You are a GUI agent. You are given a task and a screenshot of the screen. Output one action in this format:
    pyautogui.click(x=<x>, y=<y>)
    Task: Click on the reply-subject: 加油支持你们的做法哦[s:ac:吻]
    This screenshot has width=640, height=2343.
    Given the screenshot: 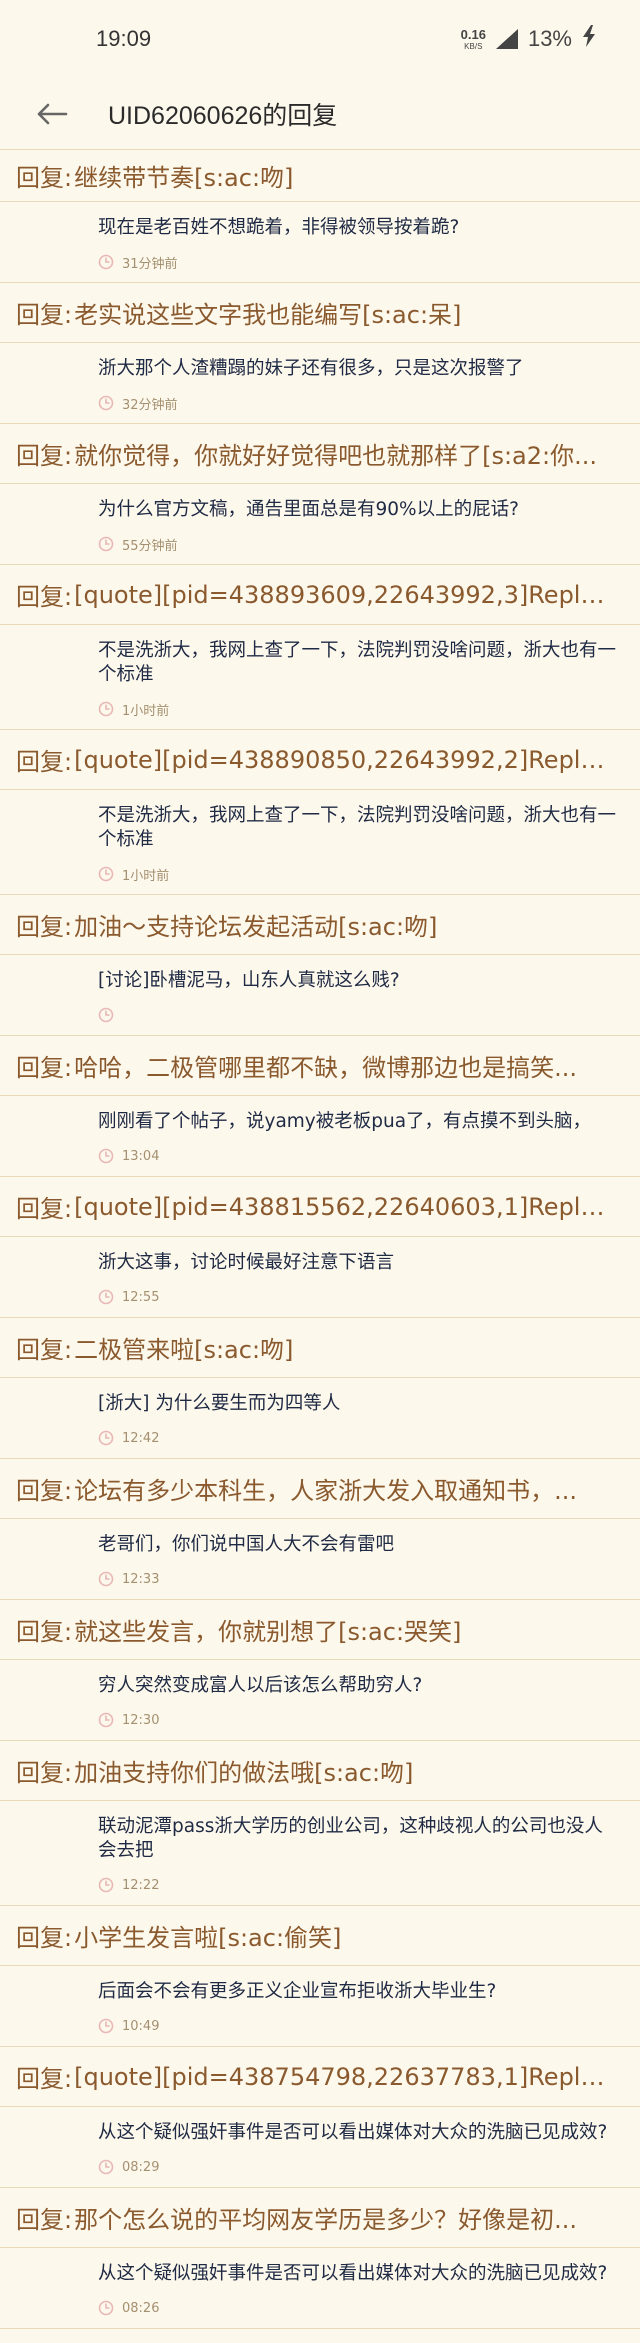 What is the action you would take?
    pyautogui.click(x=244, y=1773)
    